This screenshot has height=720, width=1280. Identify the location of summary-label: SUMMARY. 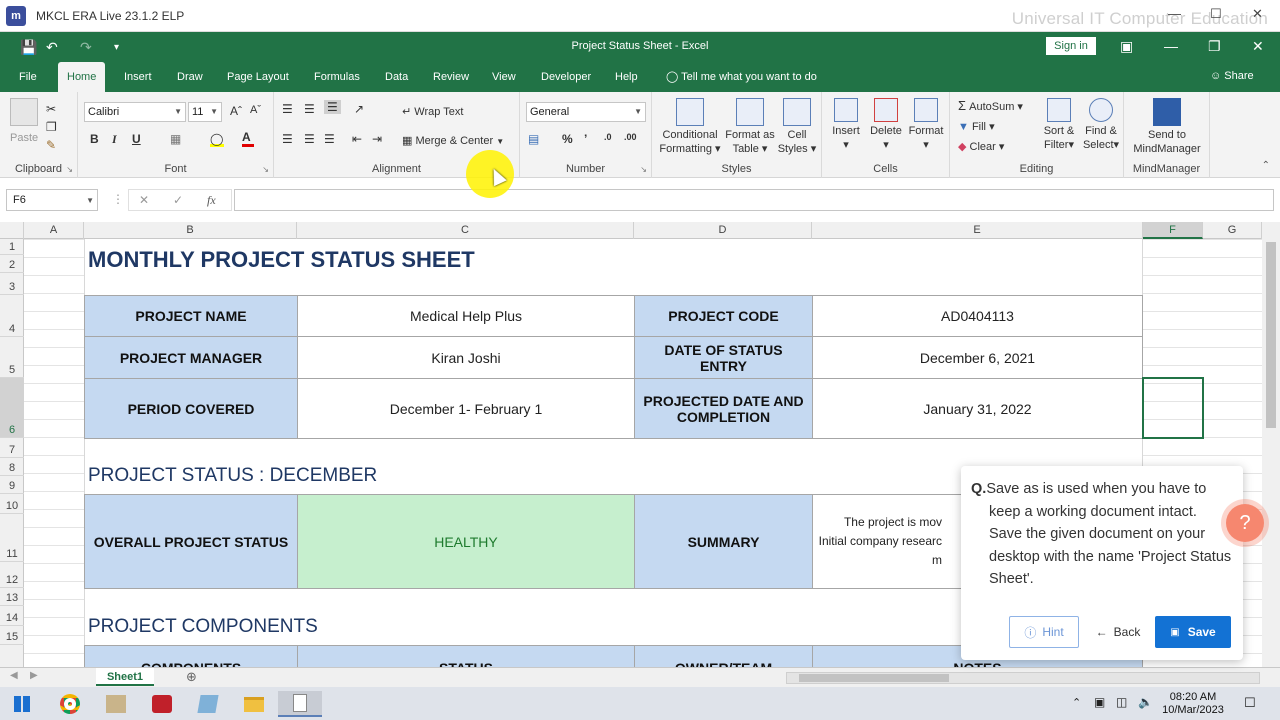
(723, 541).